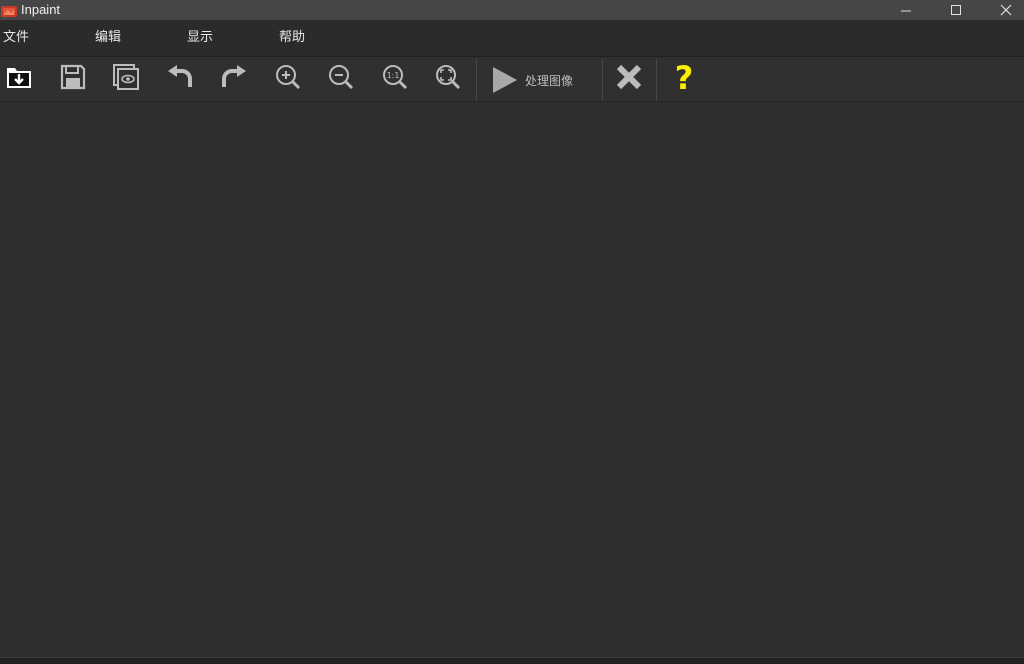 This screenshot has width=1024, height=664. I want to click on save-button, so click(73, 79).